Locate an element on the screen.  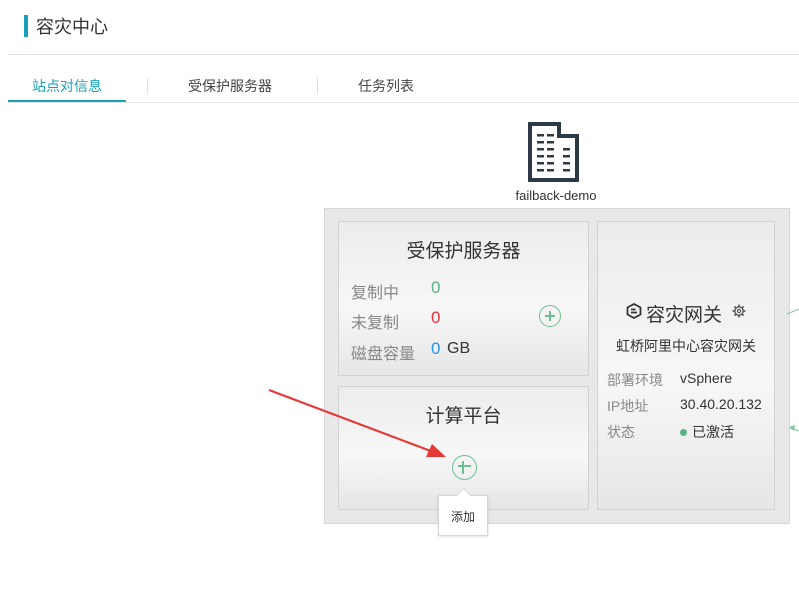
gateway-header: 容灾网关 is located at coordinates (686, 313).